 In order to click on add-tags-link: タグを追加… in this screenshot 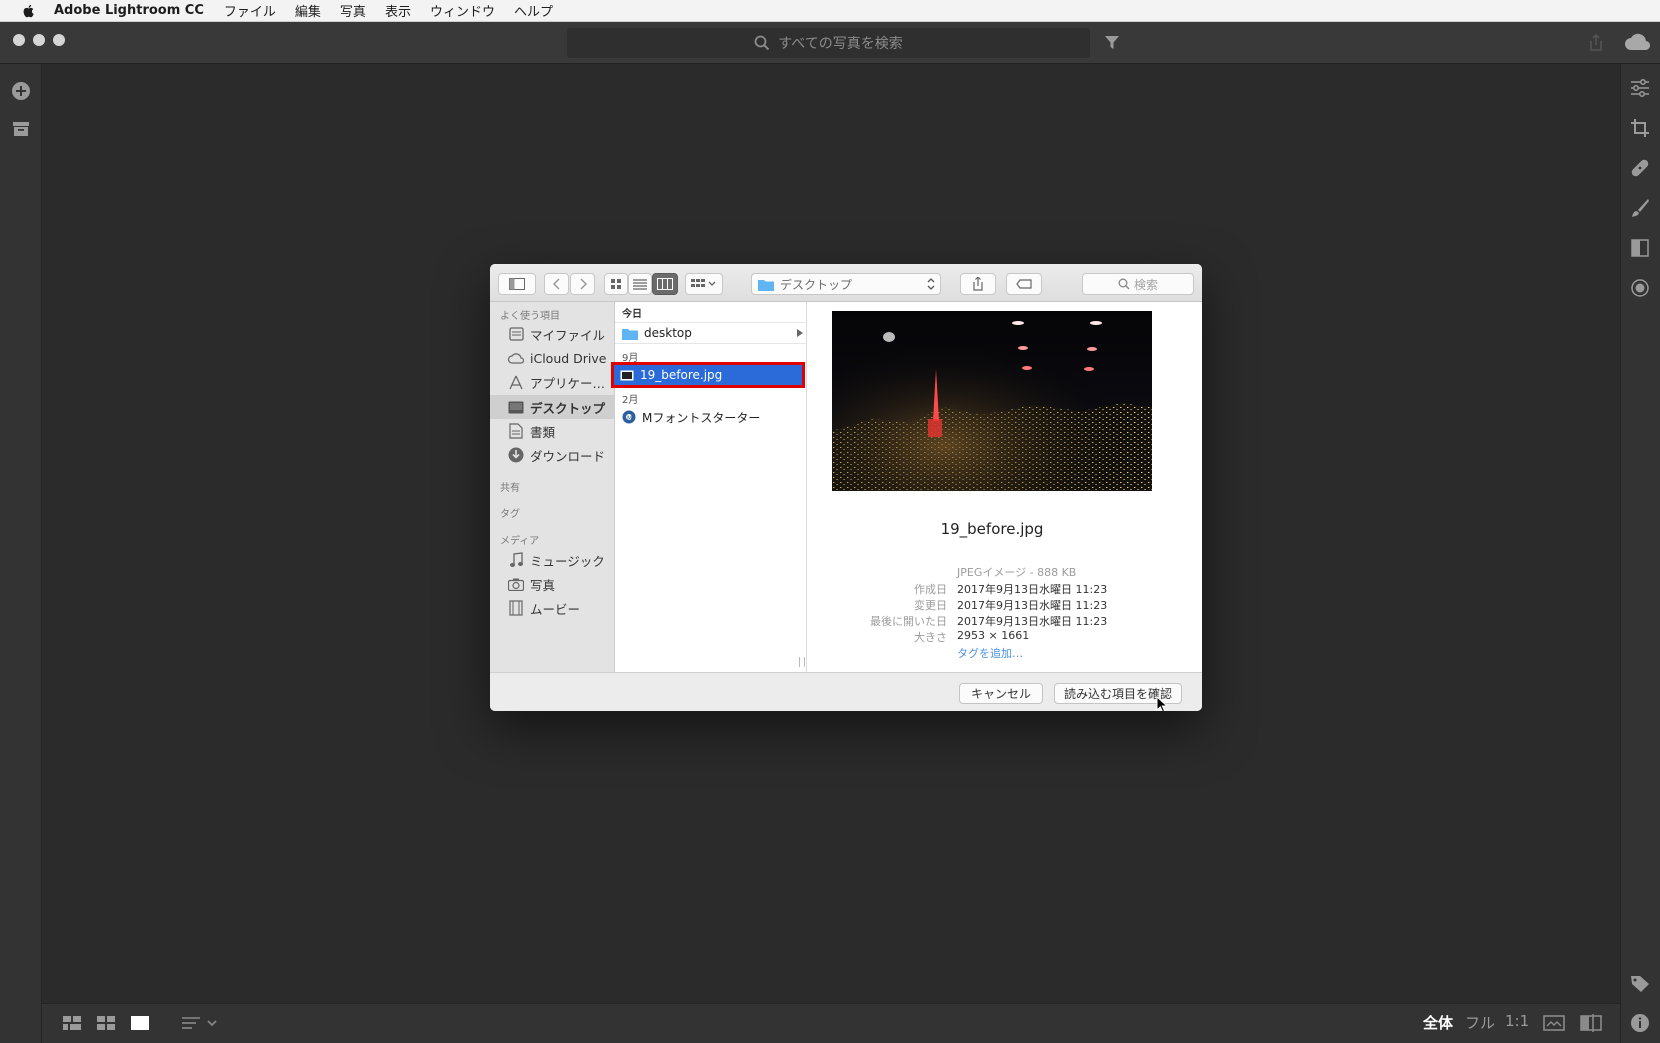, I will do `click(990, 653)`.